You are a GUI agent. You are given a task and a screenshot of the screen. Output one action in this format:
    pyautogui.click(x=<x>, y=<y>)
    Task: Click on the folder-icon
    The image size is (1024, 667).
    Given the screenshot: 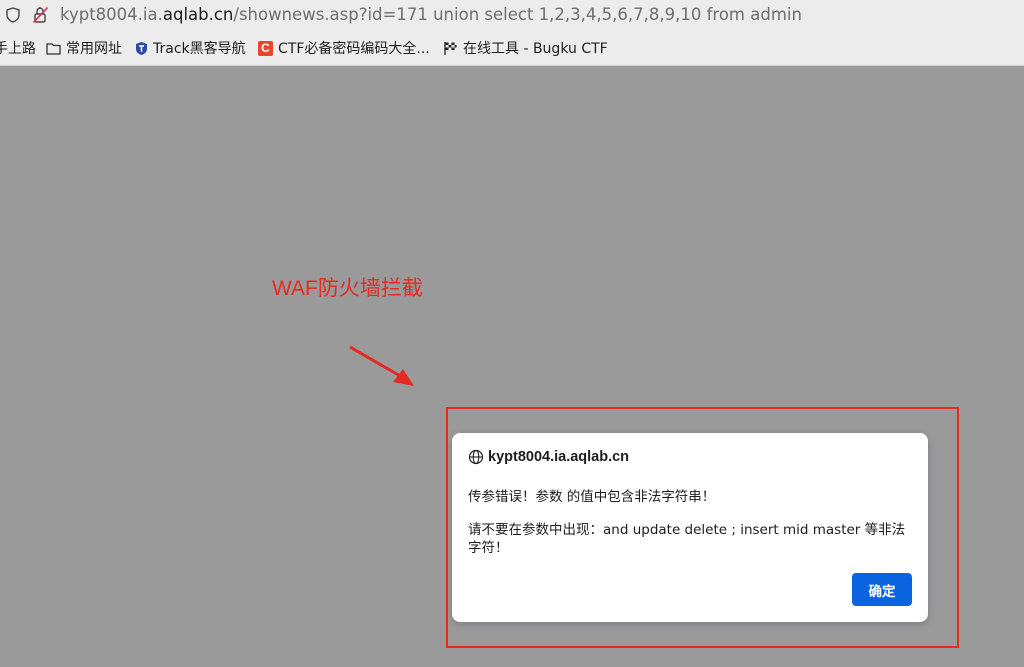 What is the action you would take?
    pyautogui.click(x=53, y=48)
    